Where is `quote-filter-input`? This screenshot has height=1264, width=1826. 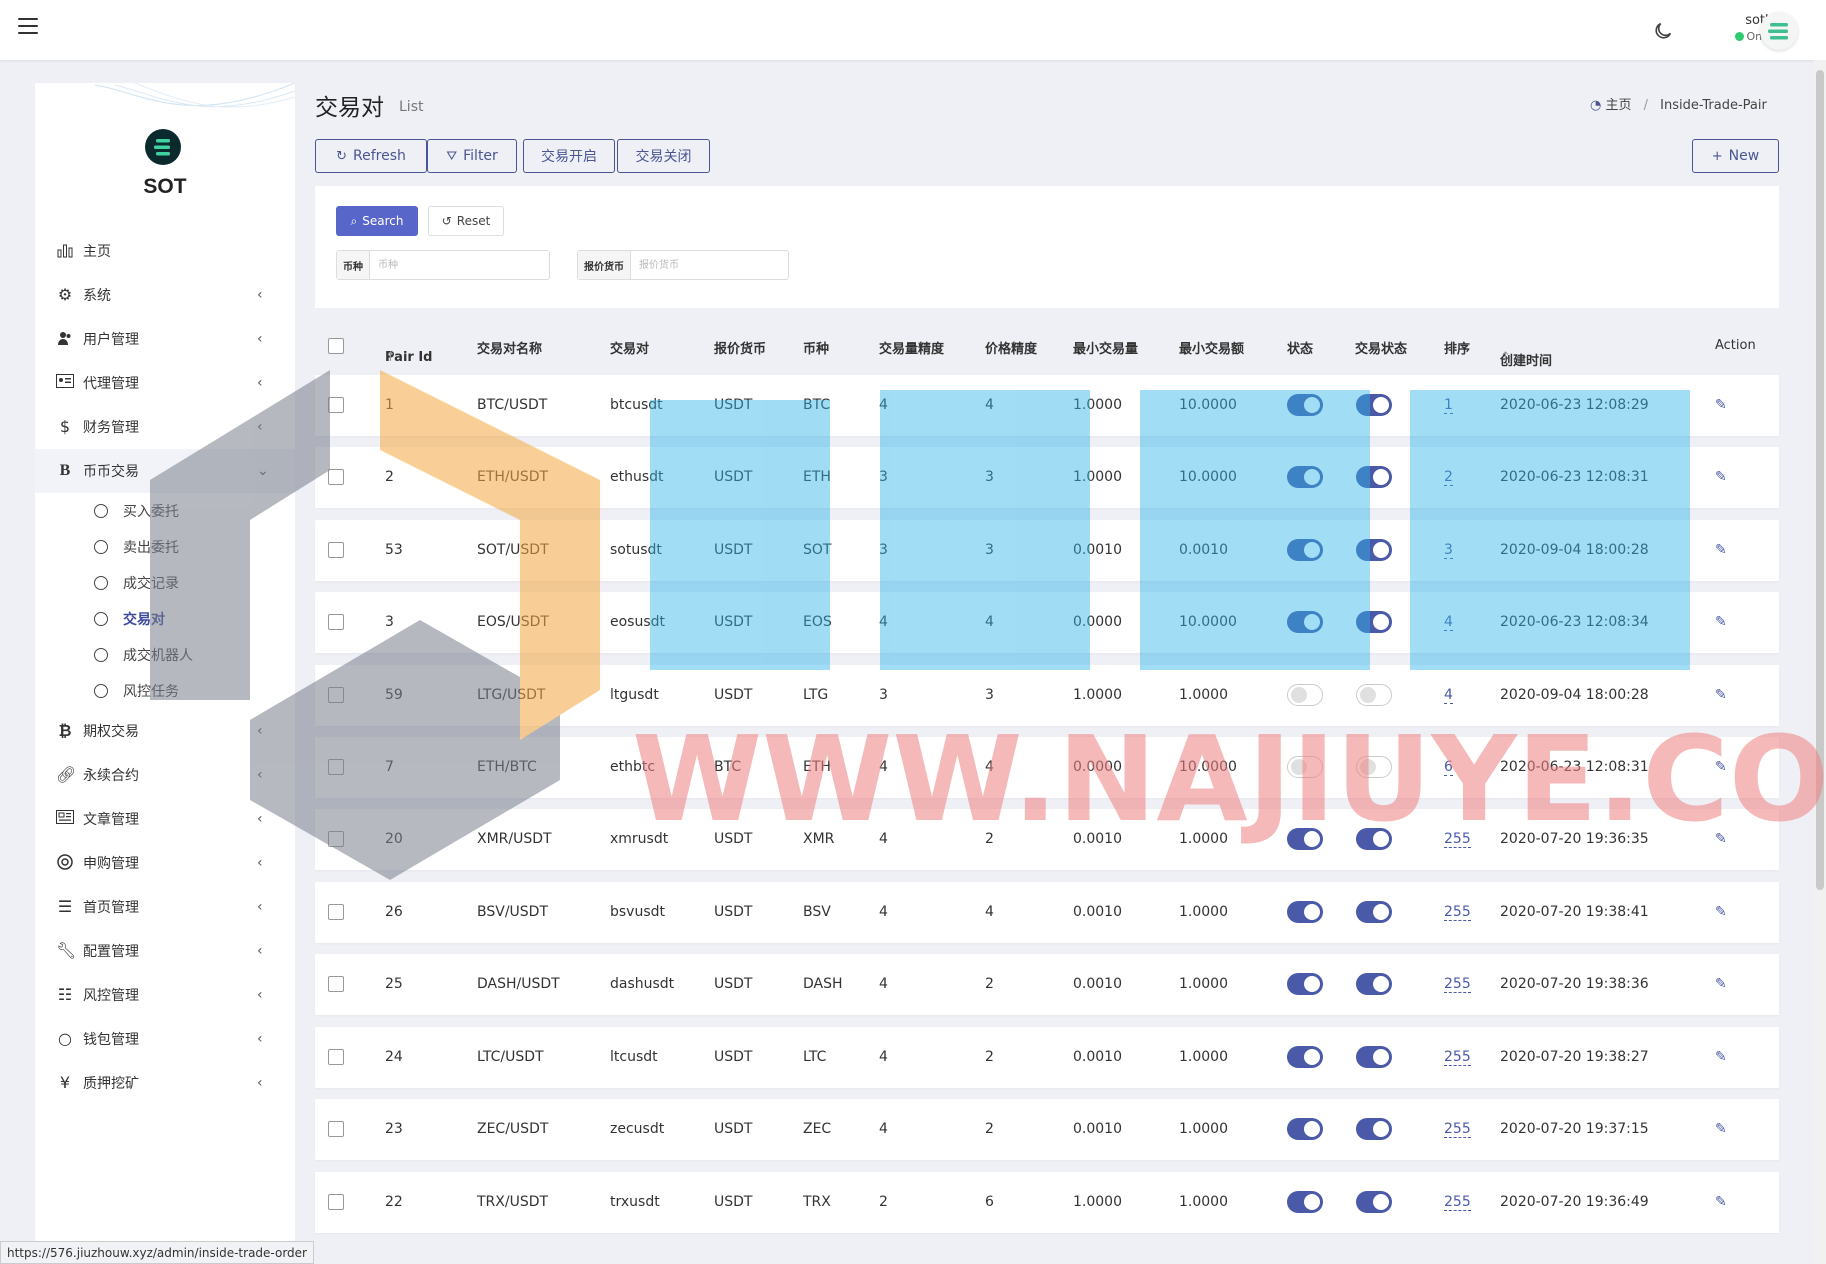 quote-filter-input is located at coordinates (709, 265).